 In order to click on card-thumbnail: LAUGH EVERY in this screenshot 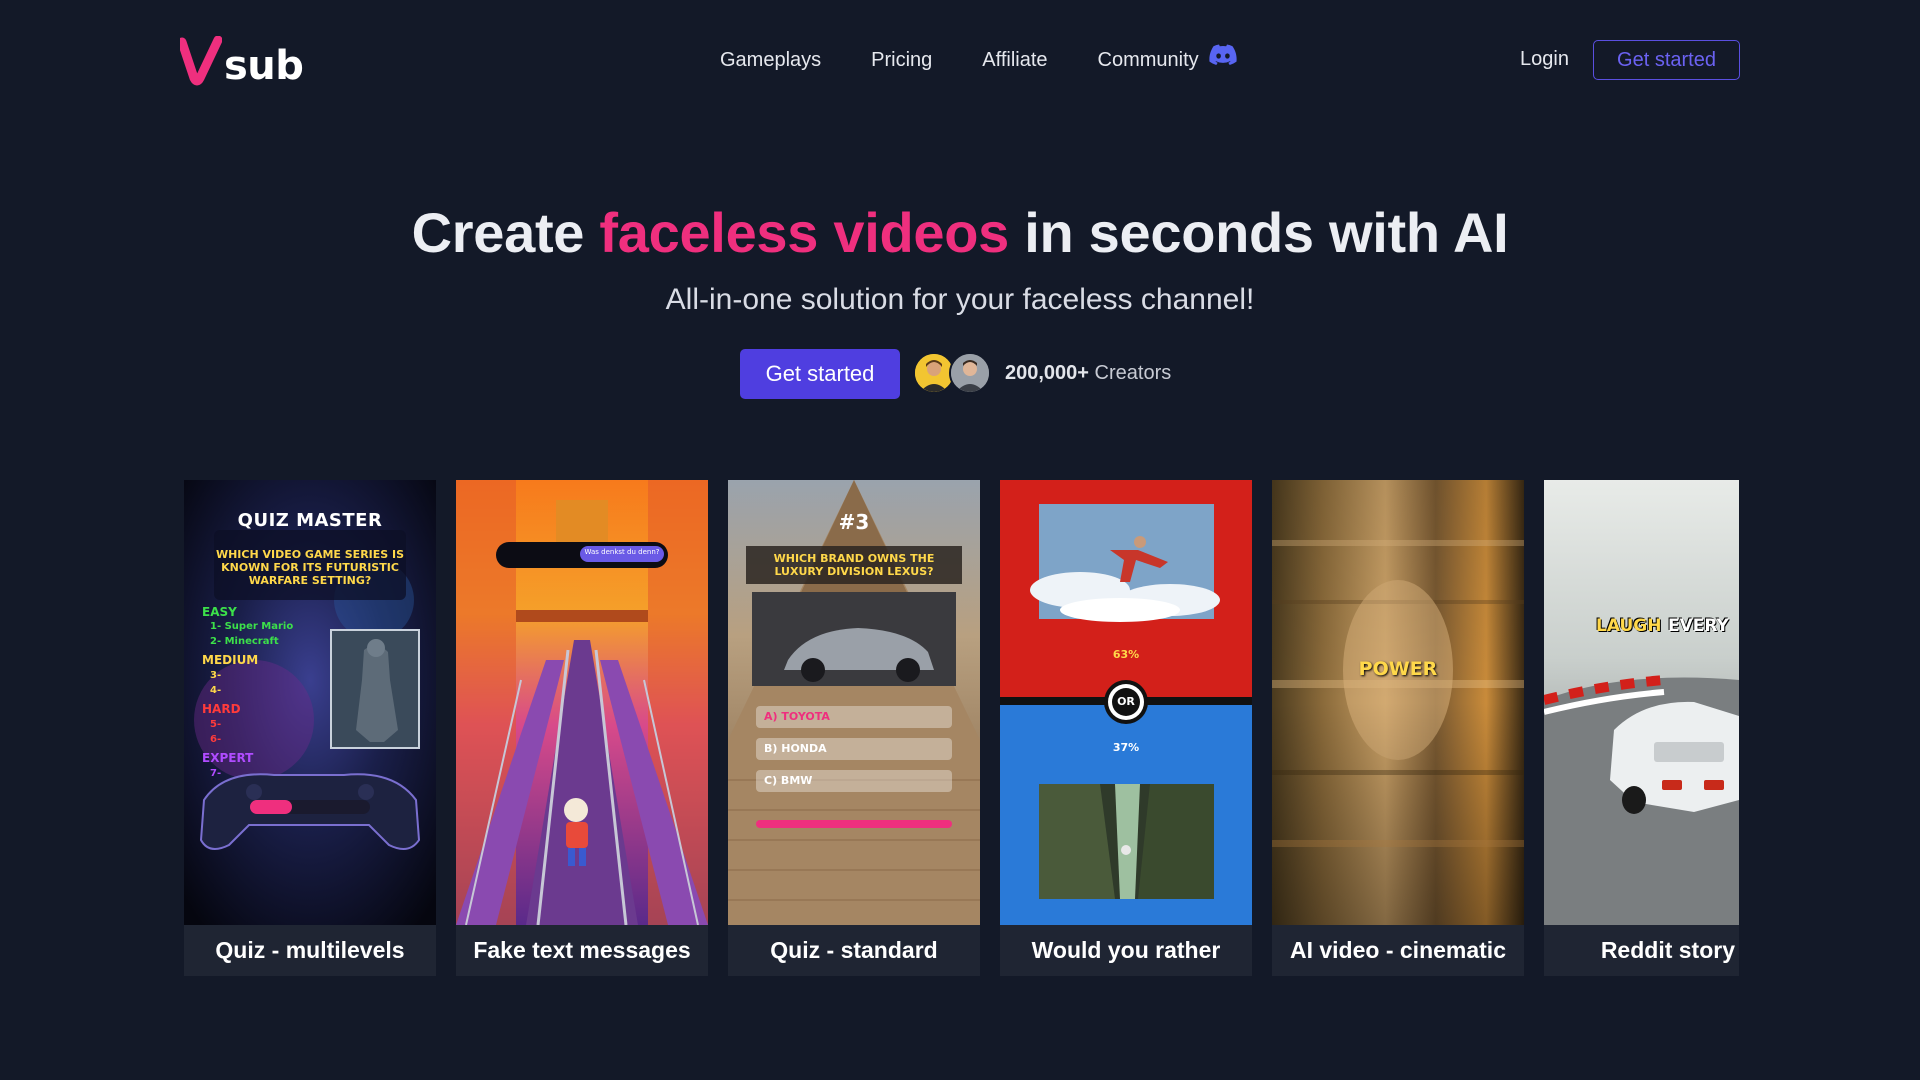, I will do `click(1641, 702)`.